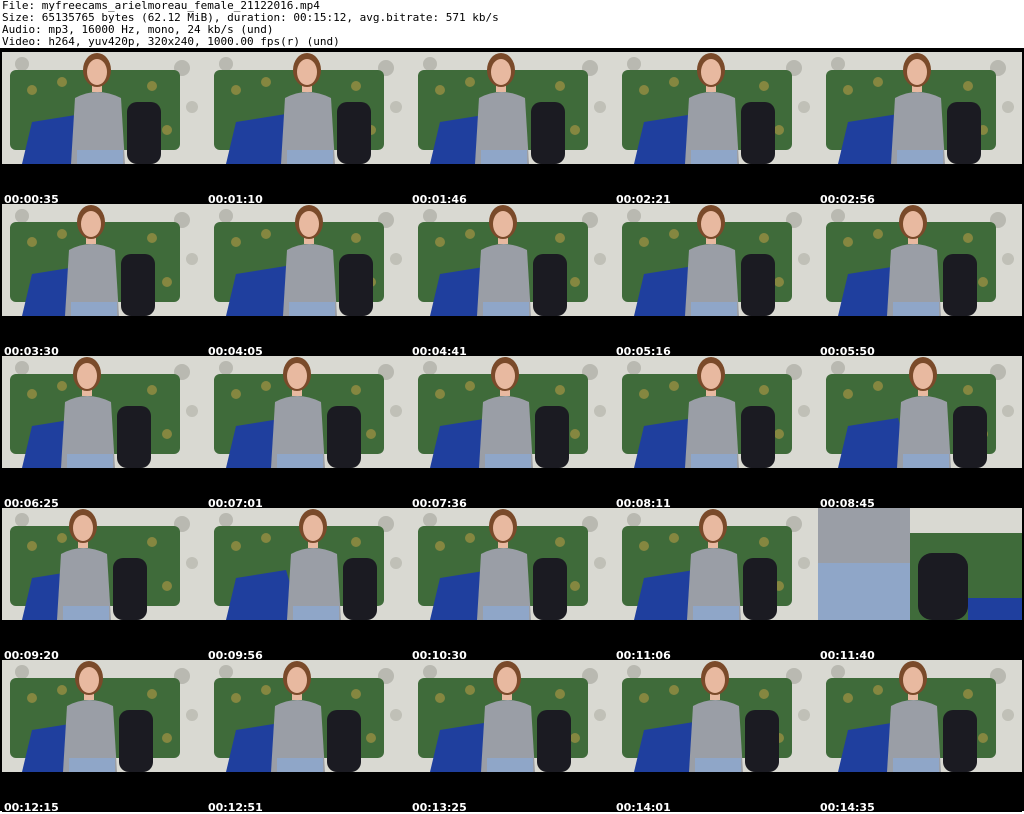 This screenshot has width=1024, height=814. I want to click on thumbnail-cell: 00:03:30, so click(104, 281).